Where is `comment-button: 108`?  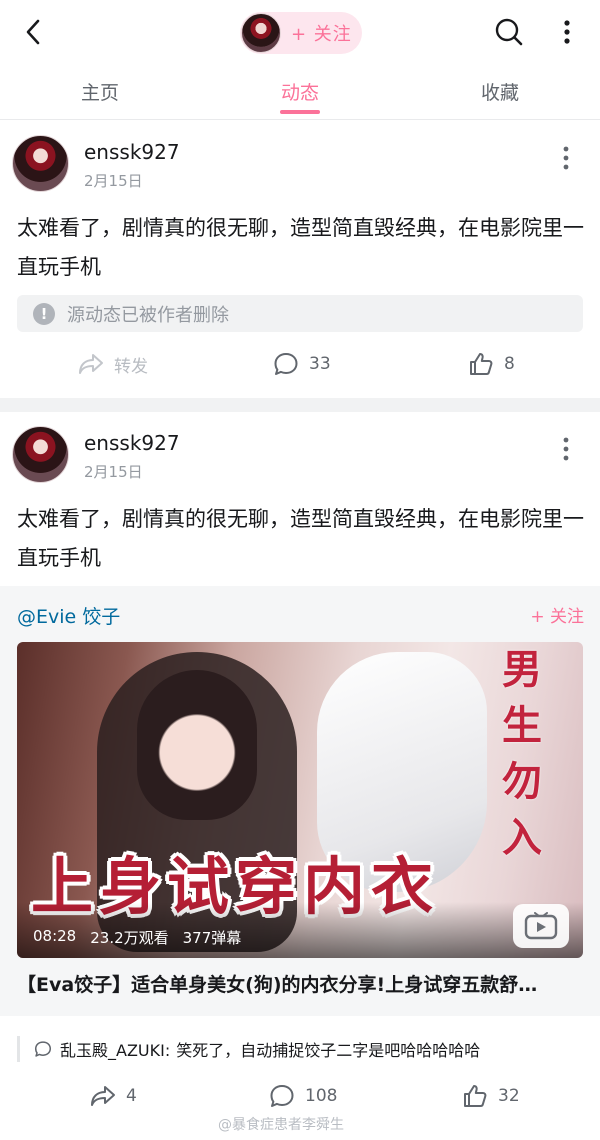
comment-button: 108 is located at coordinates (303, 1096).